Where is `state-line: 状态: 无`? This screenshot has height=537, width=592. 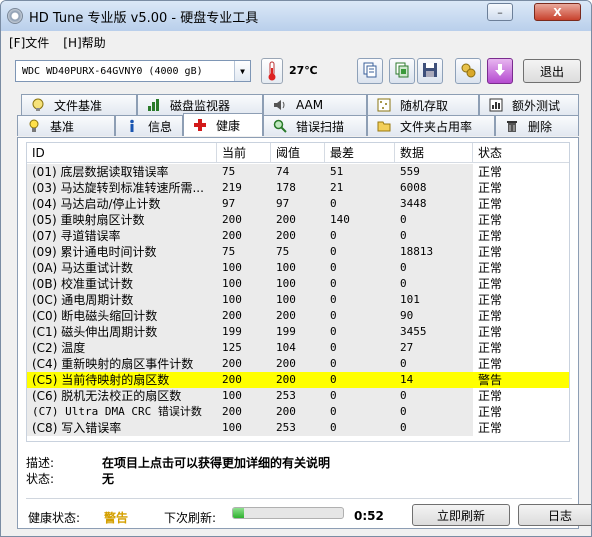
state-line: 状态: 无 is located at coordinates (70, 478).